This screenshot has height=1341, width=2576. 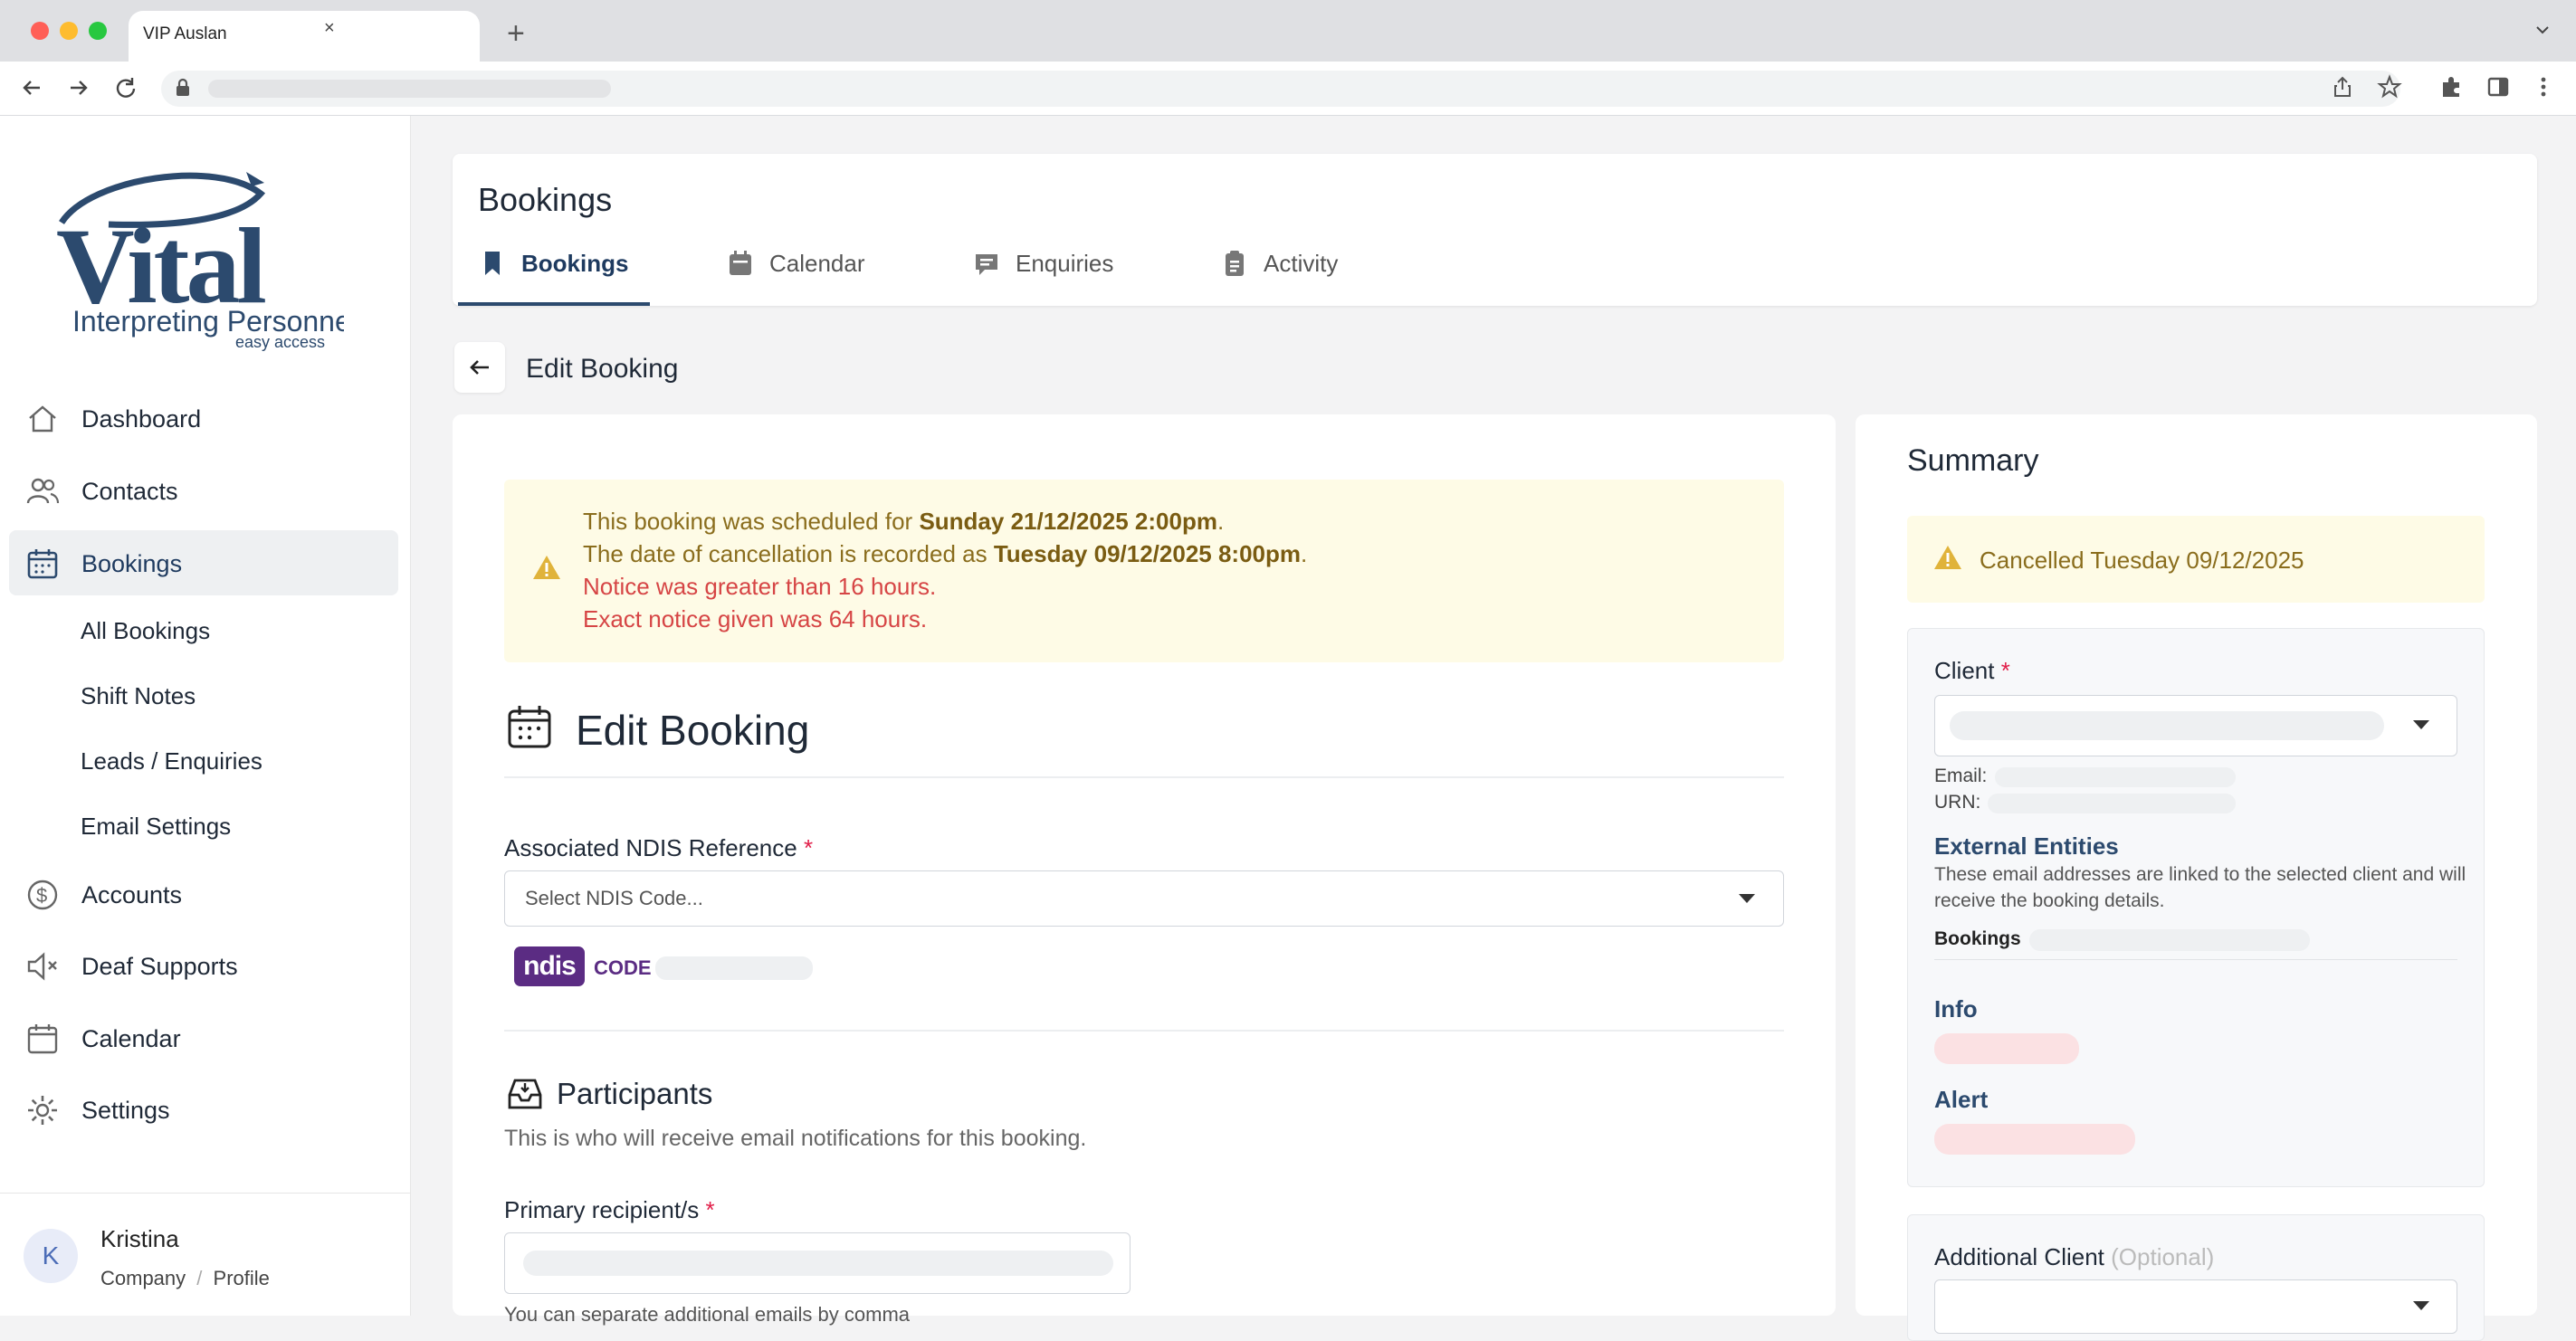 I want to click on summary-title: Summary, so click(x=1973, y=461).